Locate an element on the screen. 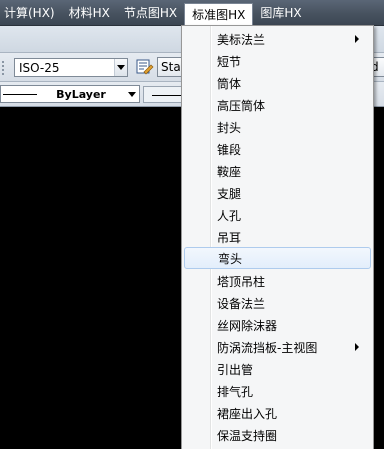 This screenshot has width=384, height=449. menu-item-hp-shell: 高压筒体 is located at coordinates (277, 105).